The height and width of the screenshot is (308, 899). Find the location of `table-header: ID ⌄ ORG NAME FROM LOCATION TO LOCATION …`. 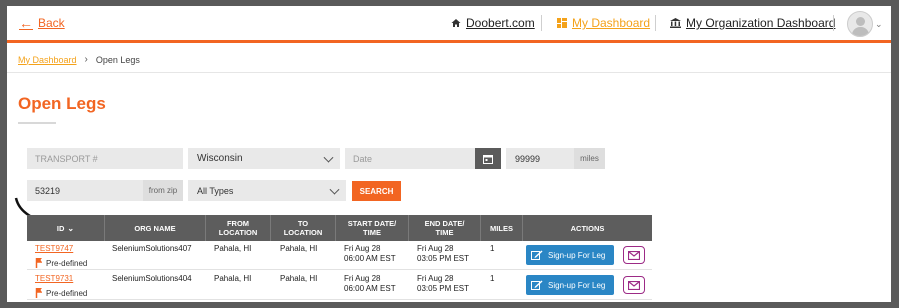

table-header: ID ⌄ ORG NAME FROM LOCATION TO LOCATION … is located at coordinates (339, 228).